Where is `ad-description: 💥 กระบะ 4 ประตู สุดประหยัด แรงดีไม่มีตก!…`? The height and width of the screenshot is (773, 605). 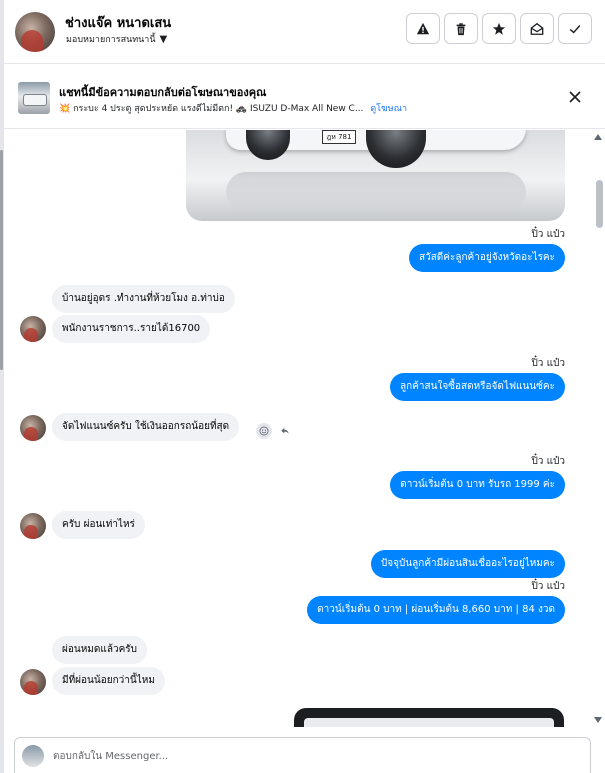 ad-description: 💥 กระบะ 4 ประตู สุดประหยัด แรงดีไม่มีตก!… is located at coordinates (211, 109).